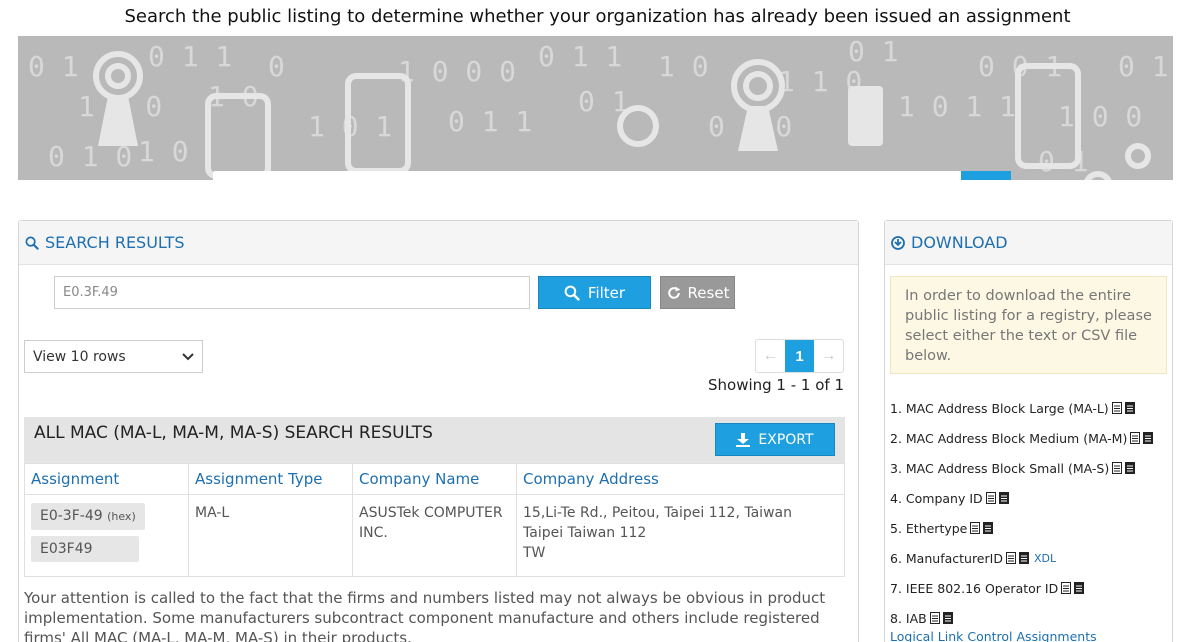  I want to click on list-item: 3. MAC Address Block Small (MA-S), so click(1030, 468).